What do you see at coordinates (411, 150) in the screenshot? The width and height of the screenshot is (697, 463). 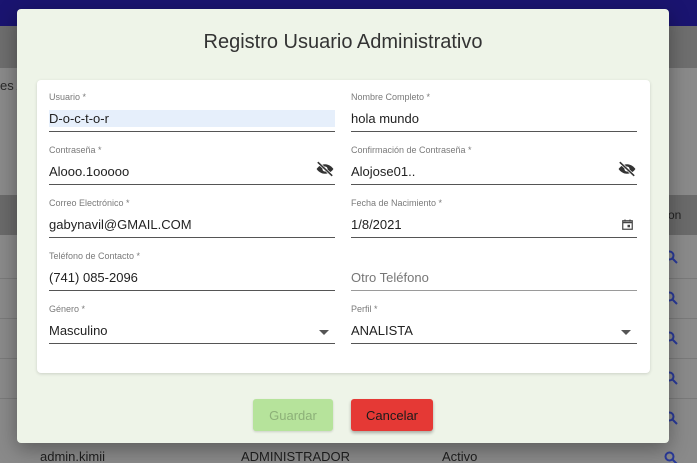 I see `confirmacion-label: Confirmación de Contraseña *` at bounding box center [411, 150].